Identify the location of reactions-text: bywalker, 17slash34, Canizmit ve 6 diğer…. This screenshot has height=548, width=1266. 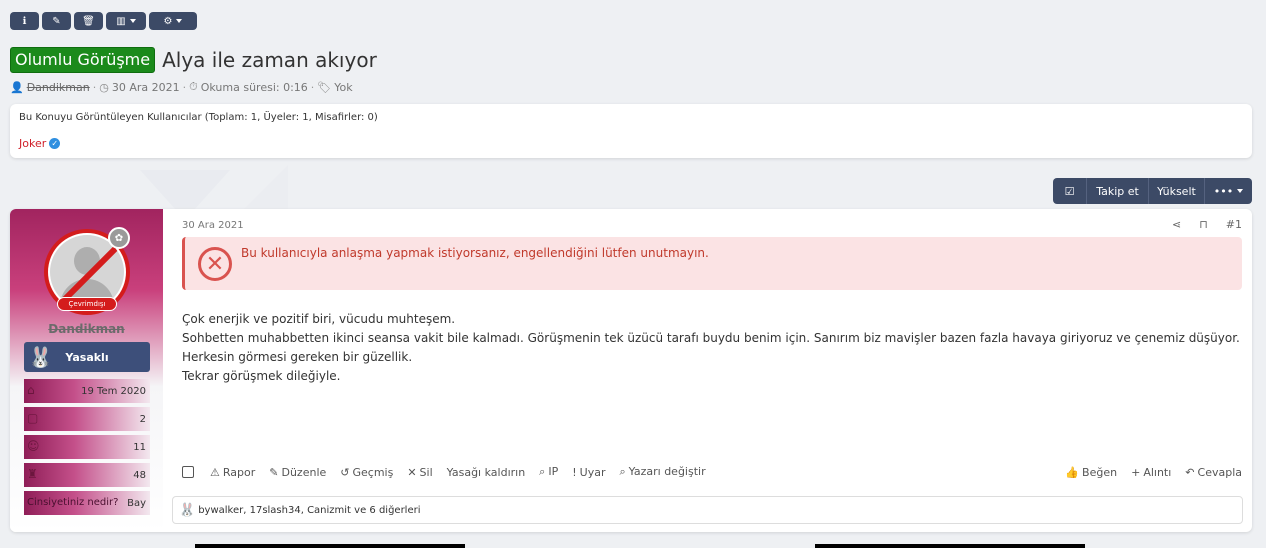
(309, 510).